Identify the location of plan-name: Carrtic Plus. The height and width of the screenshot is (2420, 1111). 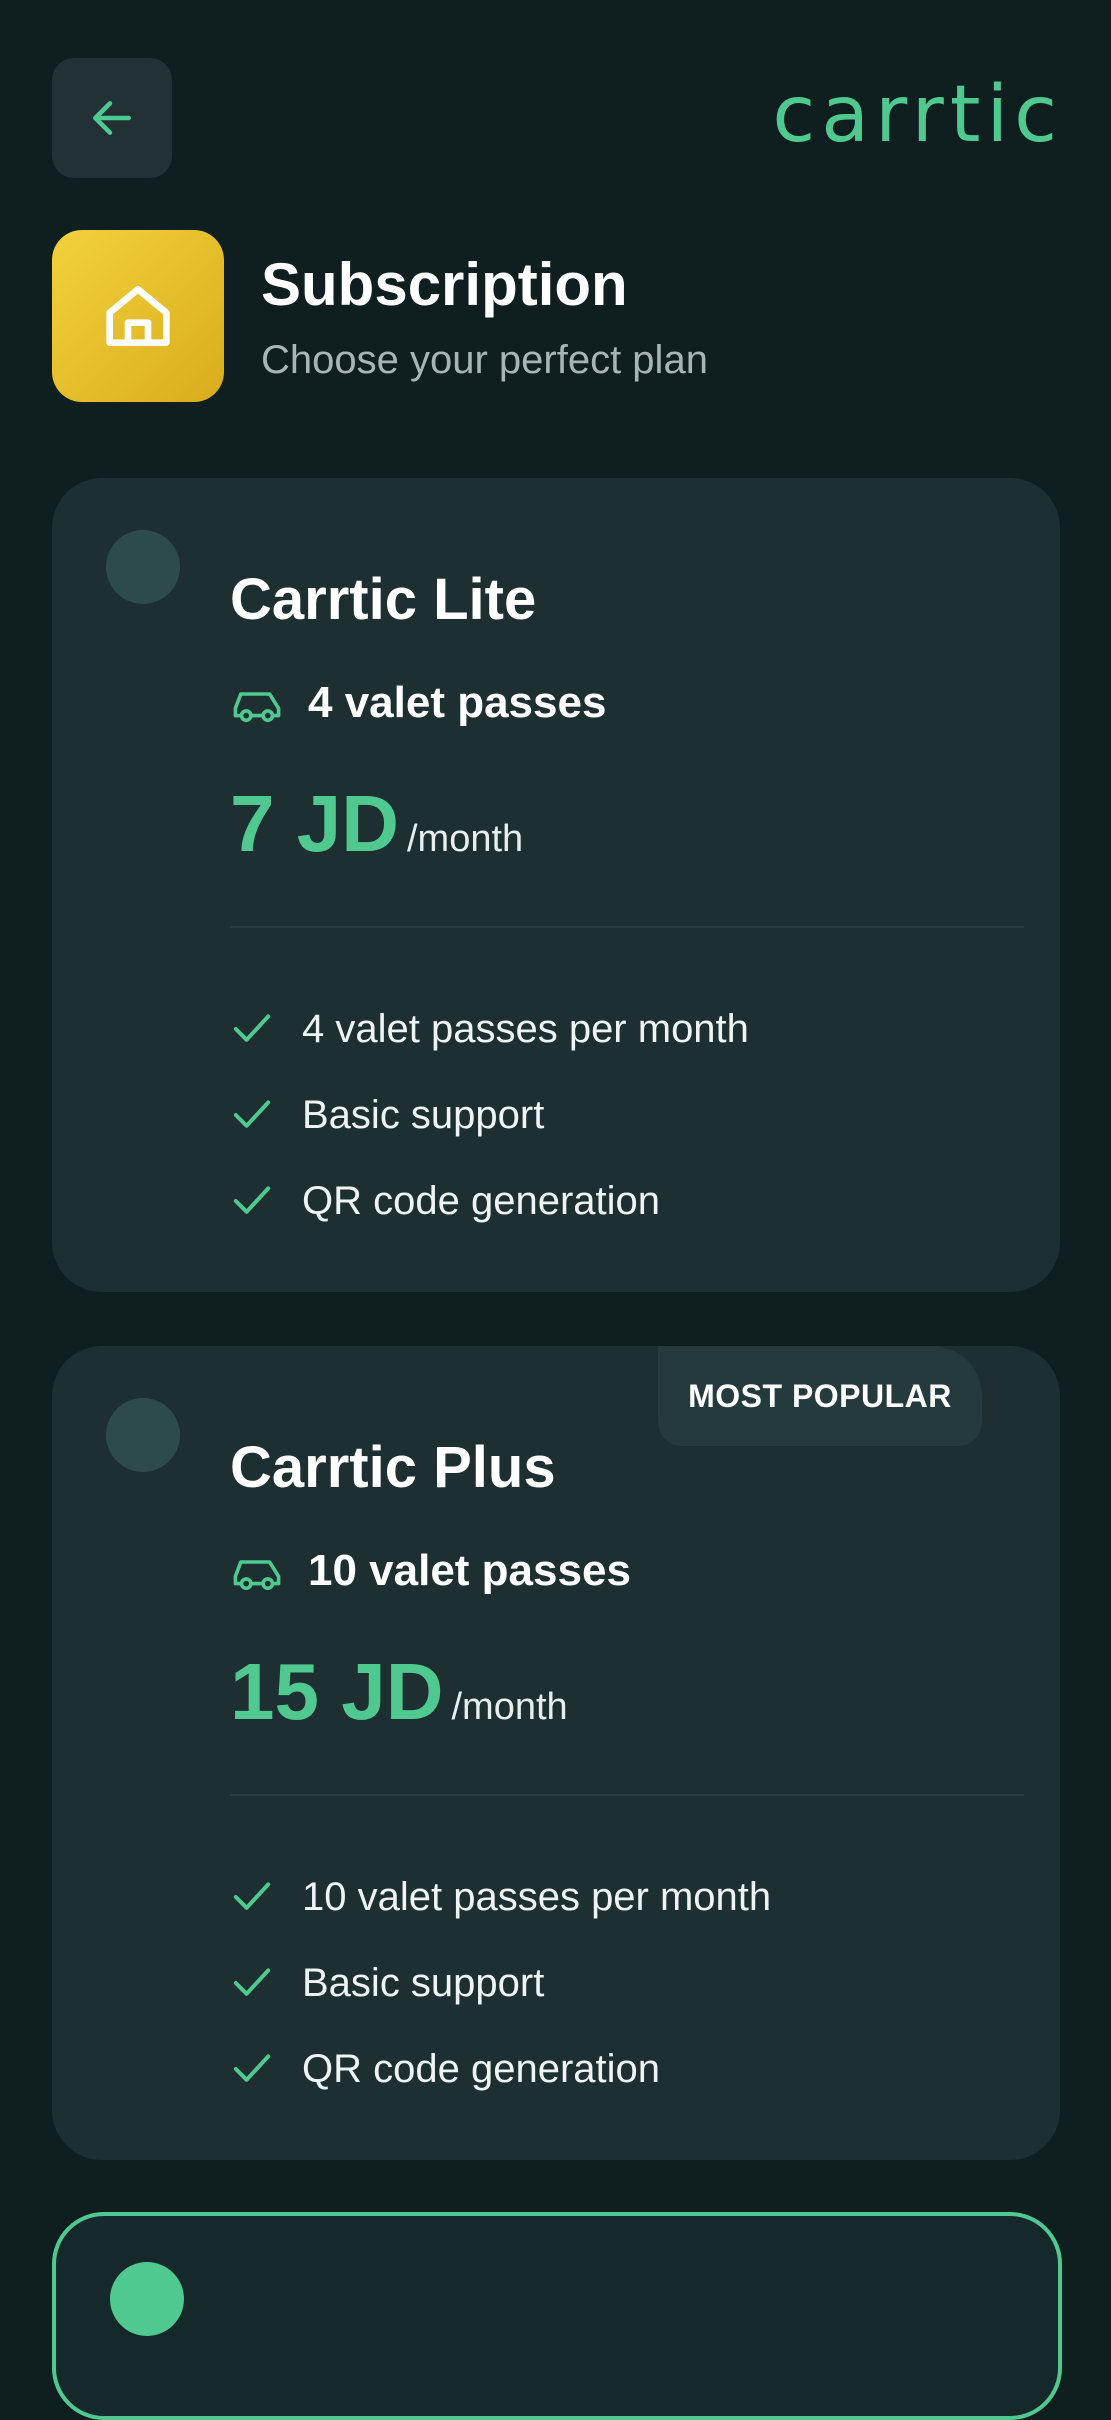
(393, 1467).